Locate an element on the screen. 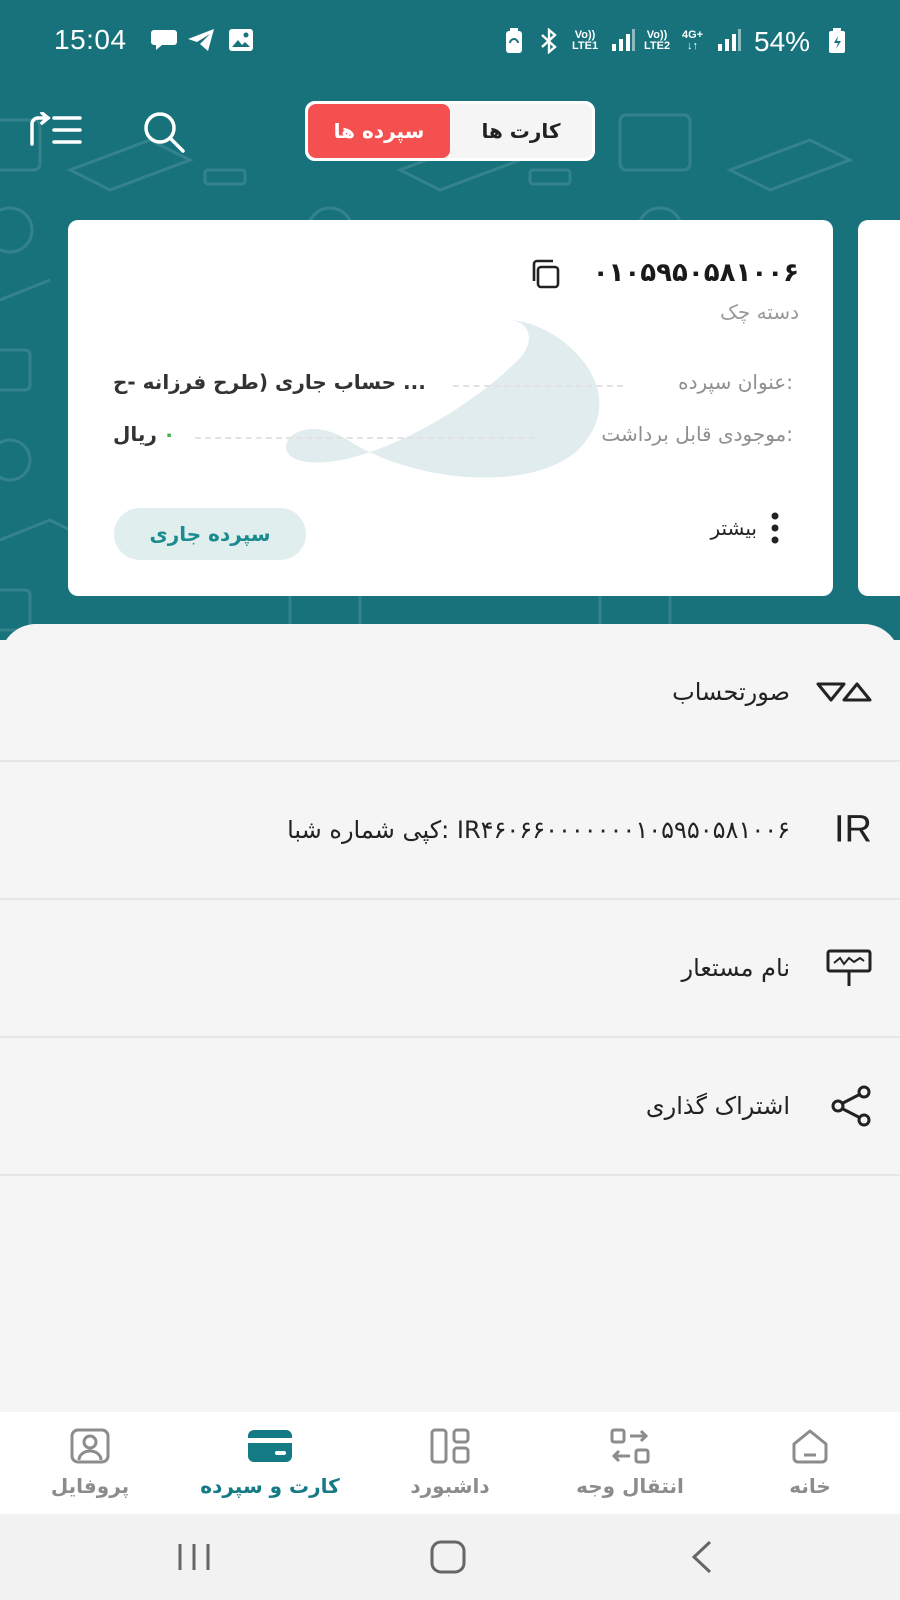  battery-saver-icon is located at coordinates (514, 40).